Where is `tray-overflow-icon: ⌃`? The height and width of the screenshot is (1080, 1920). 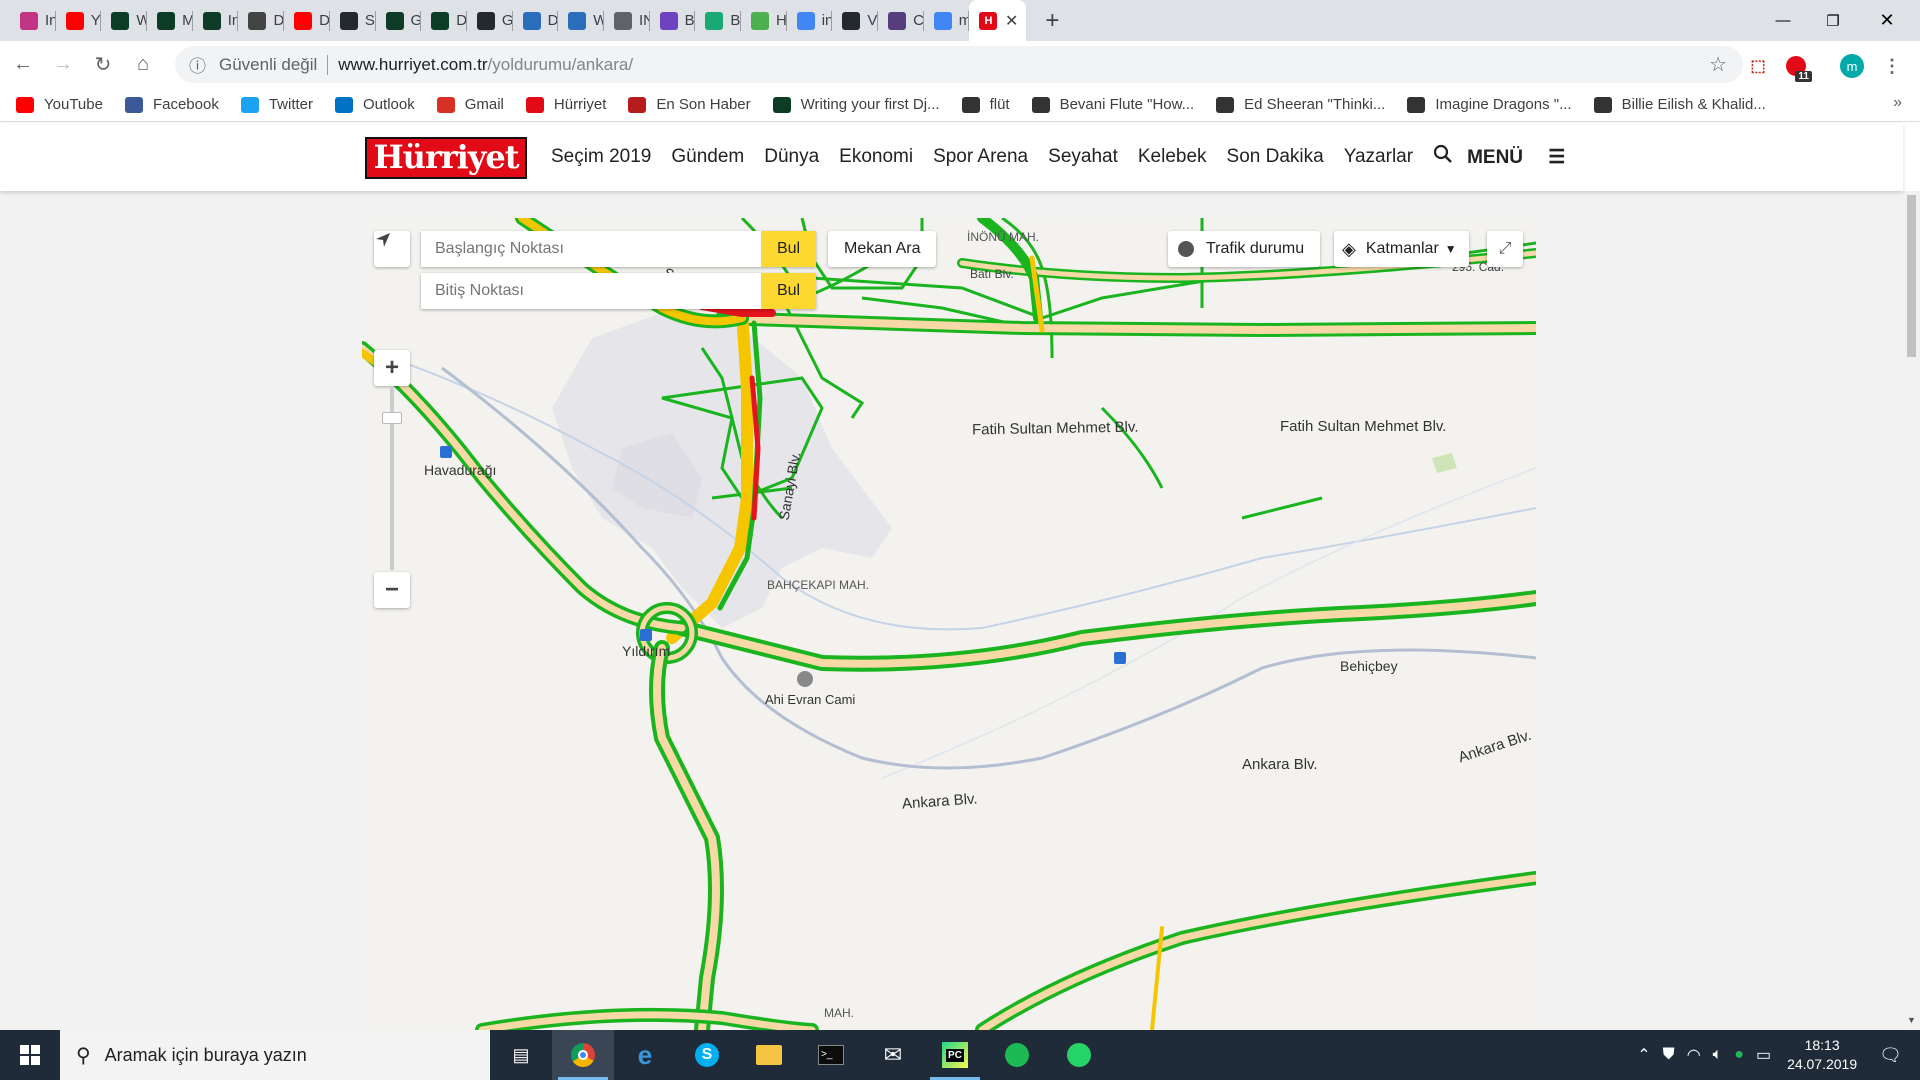 tray-overflow-icon: ⌃ is located at coordinates (1643, 1055).